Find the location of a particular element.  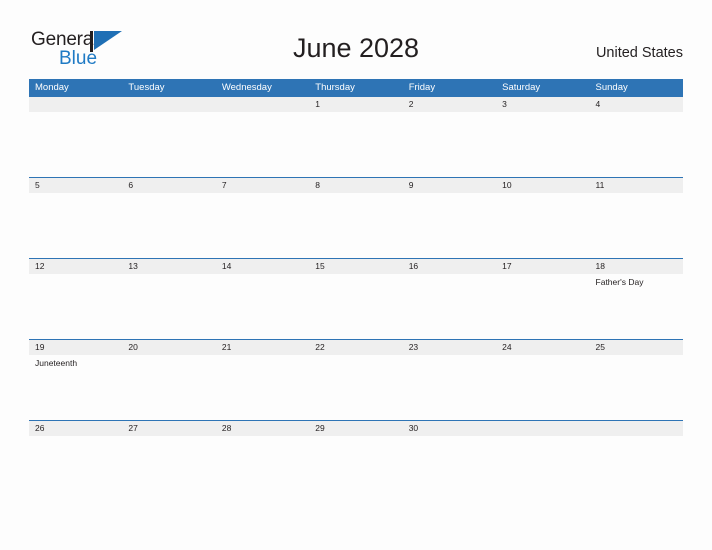

week-date-band: 26 27 28 29 30 is located at coordinates (356, 428).